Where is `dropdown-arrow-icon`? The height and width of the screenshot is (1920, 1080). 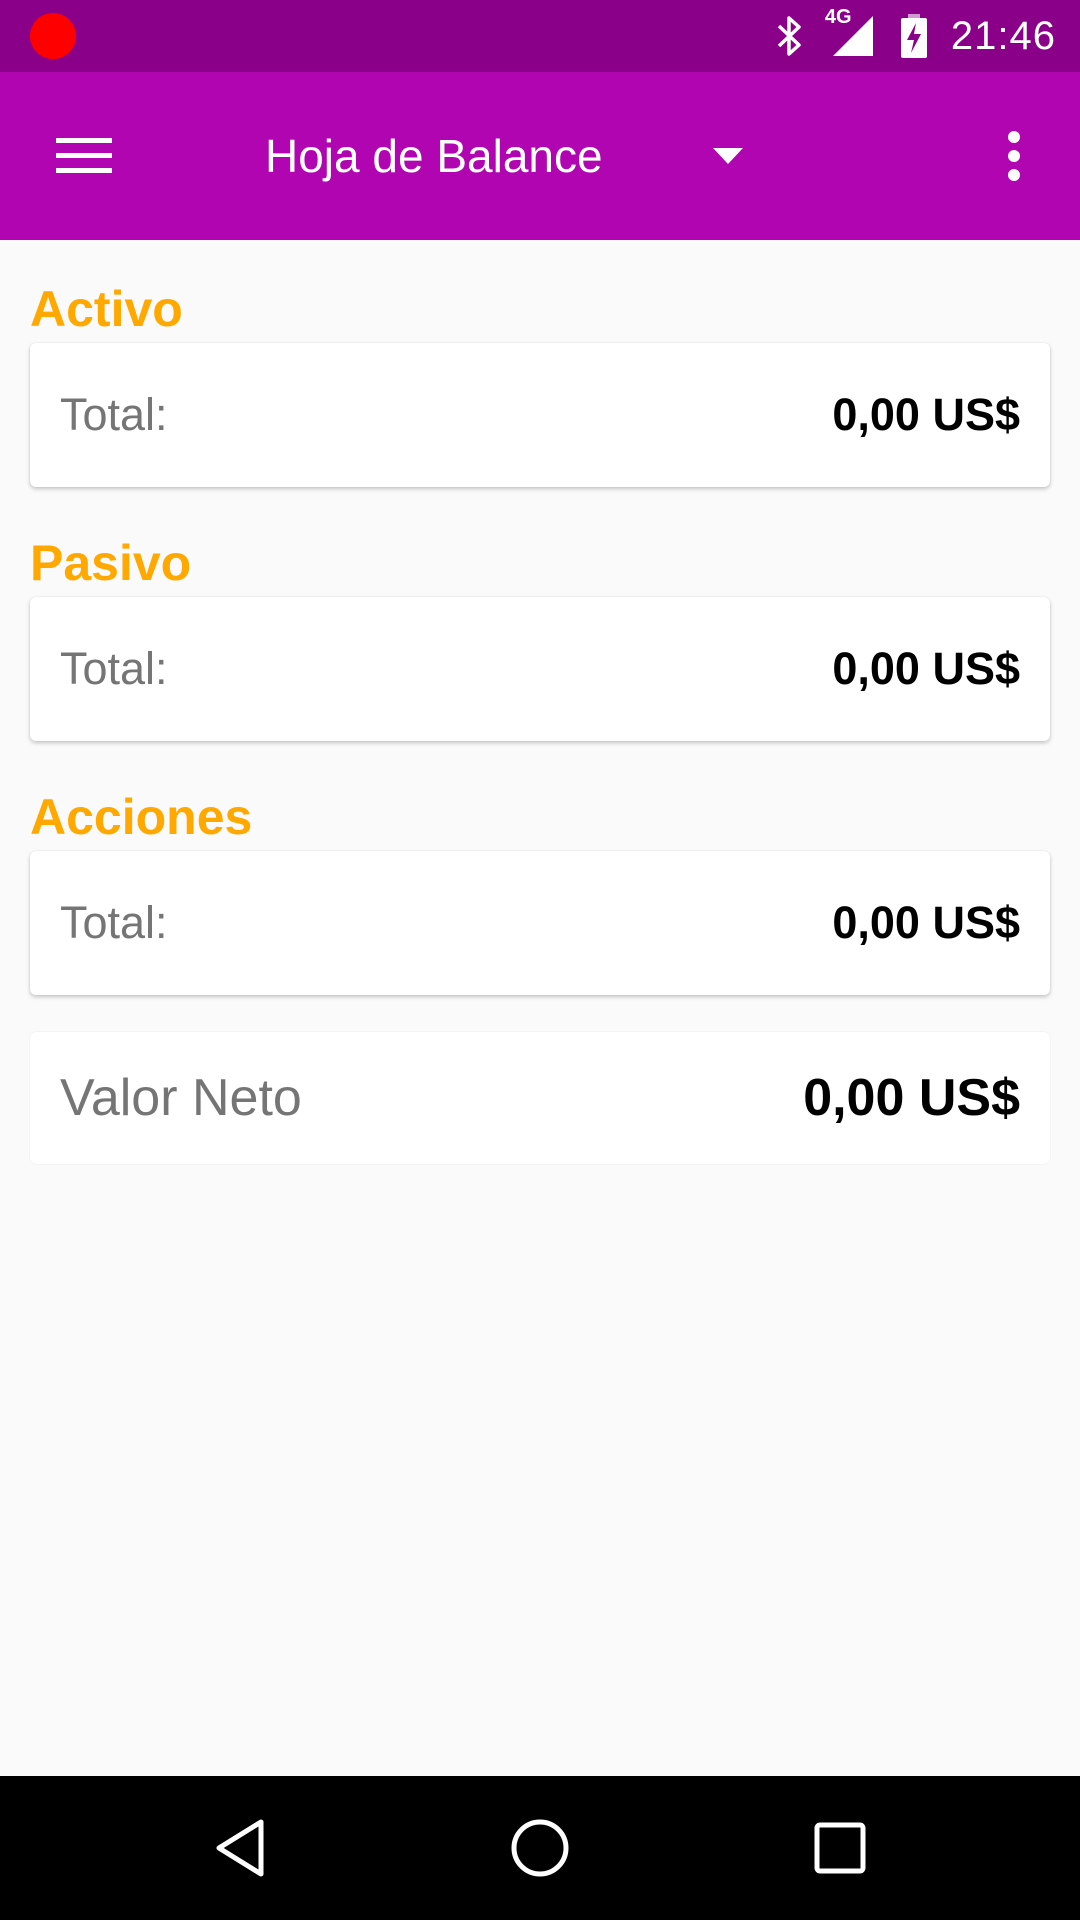 dropdown-arrow-icon is located at coordinates (728, 156).